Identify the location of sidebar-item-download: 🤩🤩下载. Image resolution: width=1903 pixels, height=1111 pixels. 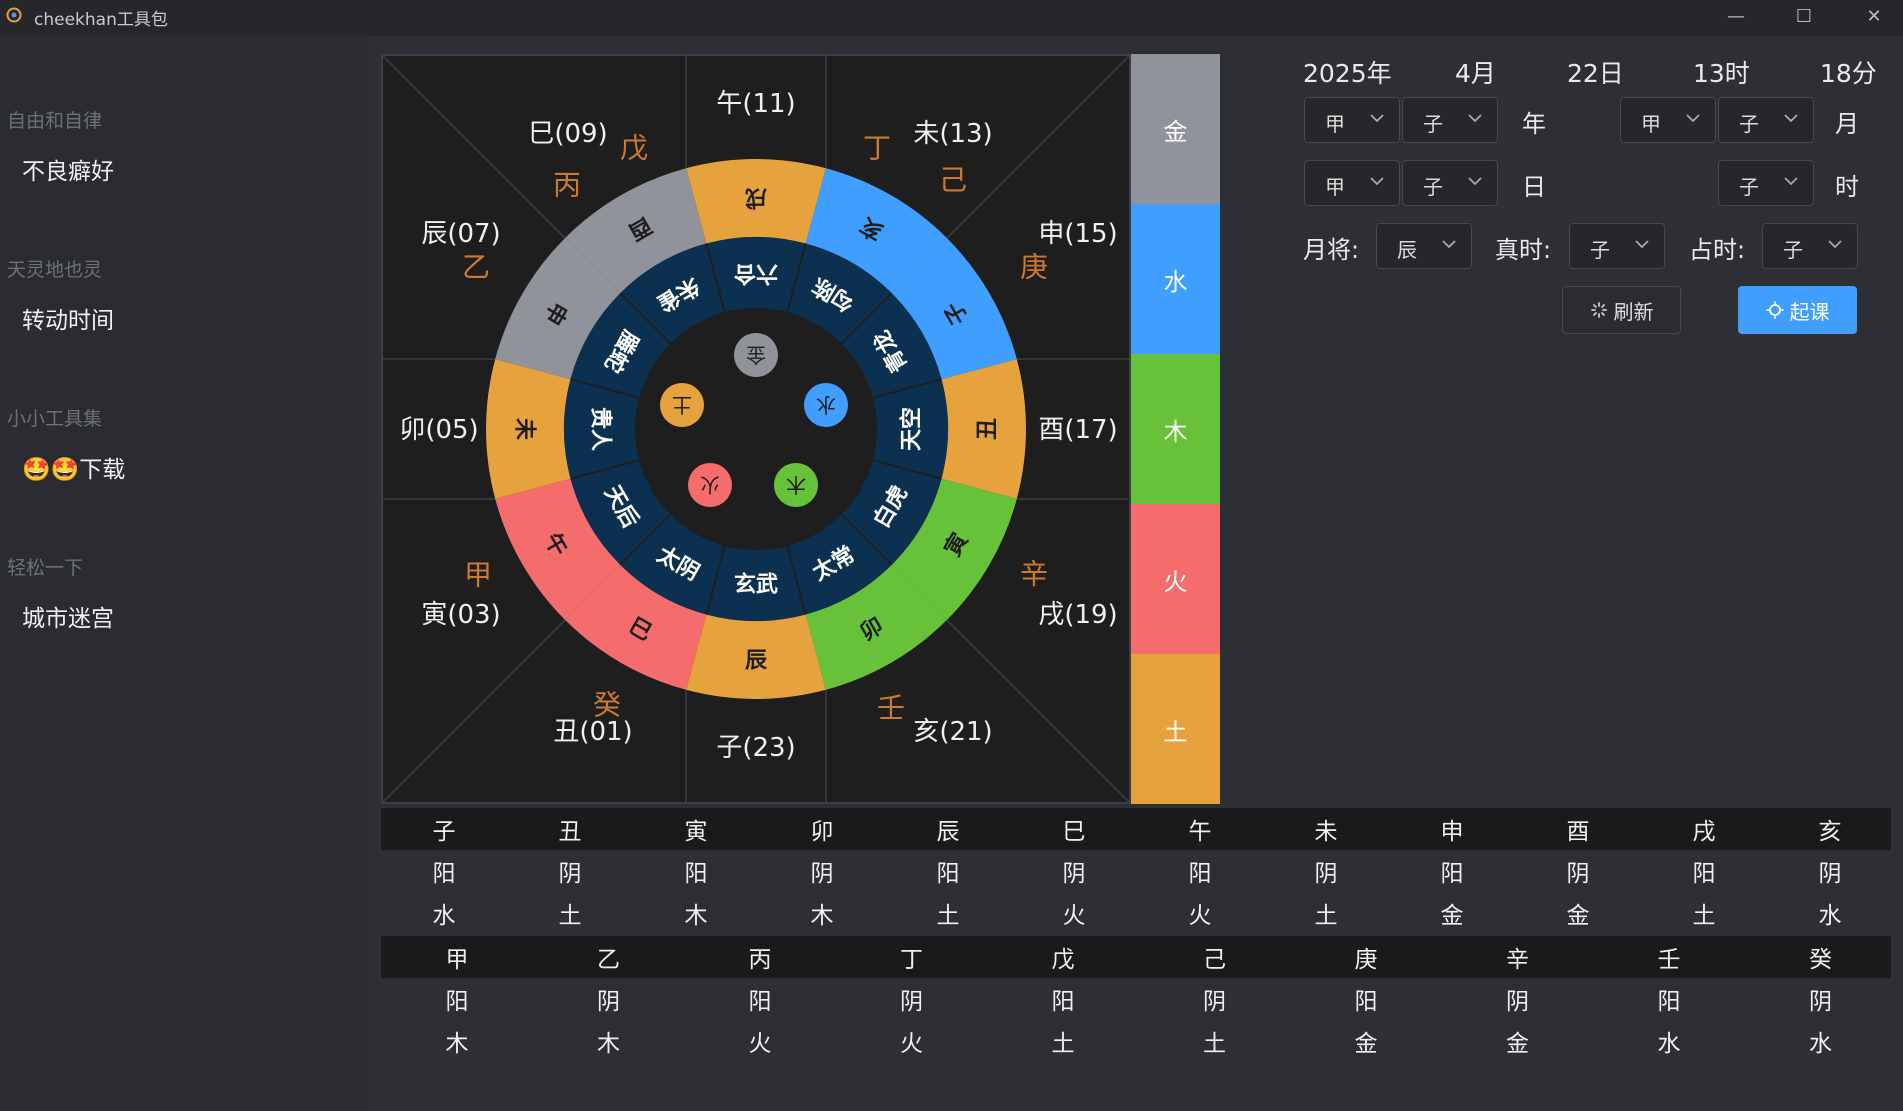
(73, 467).